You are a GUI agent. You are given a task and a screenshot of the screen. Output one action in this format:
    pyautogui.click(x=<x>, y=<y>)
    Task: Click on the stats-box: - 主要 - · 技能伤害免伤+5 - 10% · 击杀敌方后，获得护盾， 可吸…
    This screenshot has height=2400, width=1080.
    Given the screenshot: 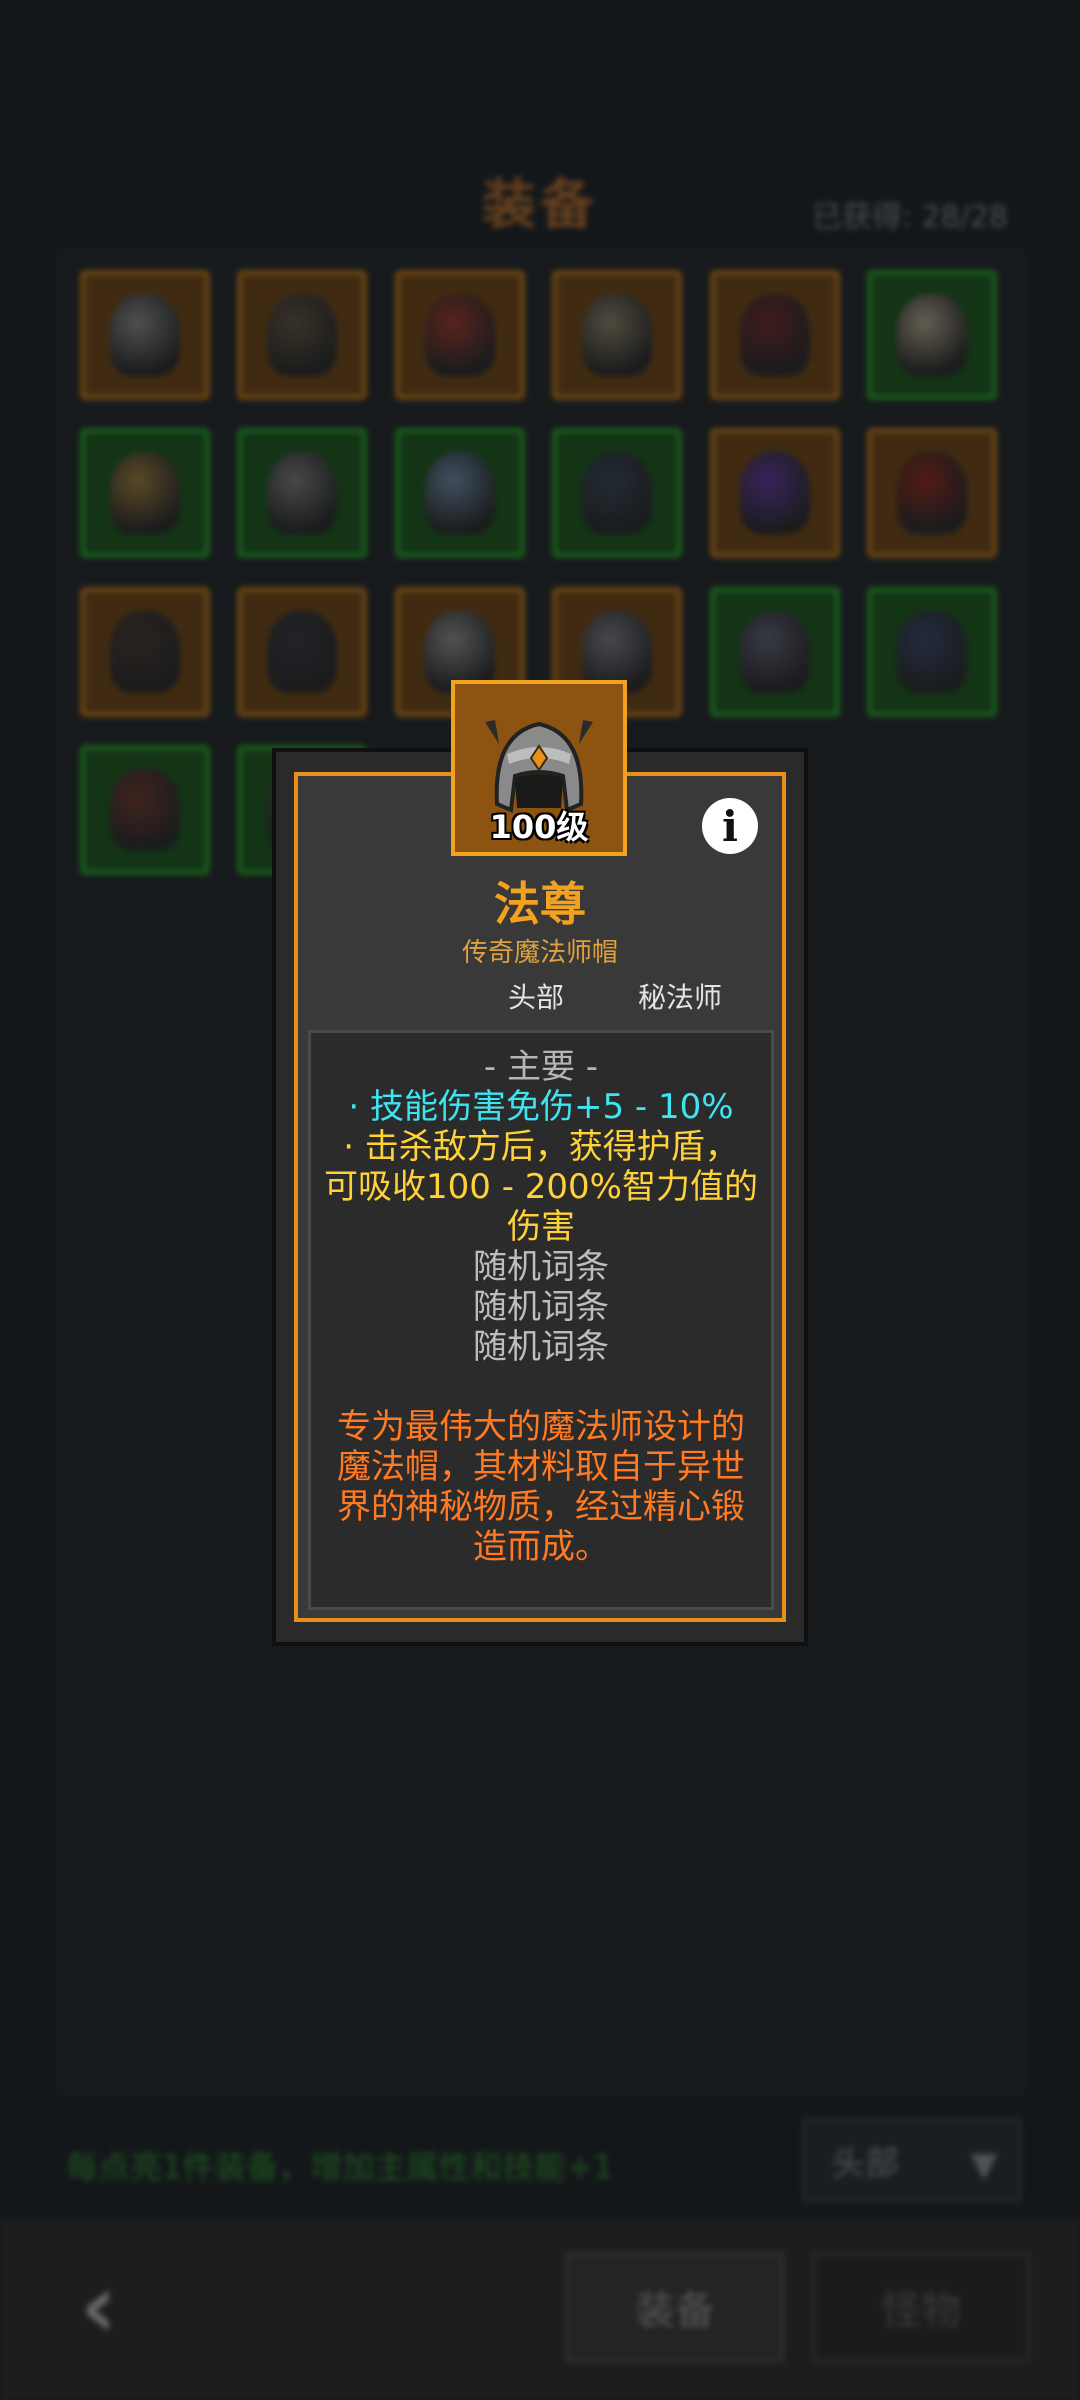 What is the action you would take?
    pyautogui.click(x=541, y=1320)
    